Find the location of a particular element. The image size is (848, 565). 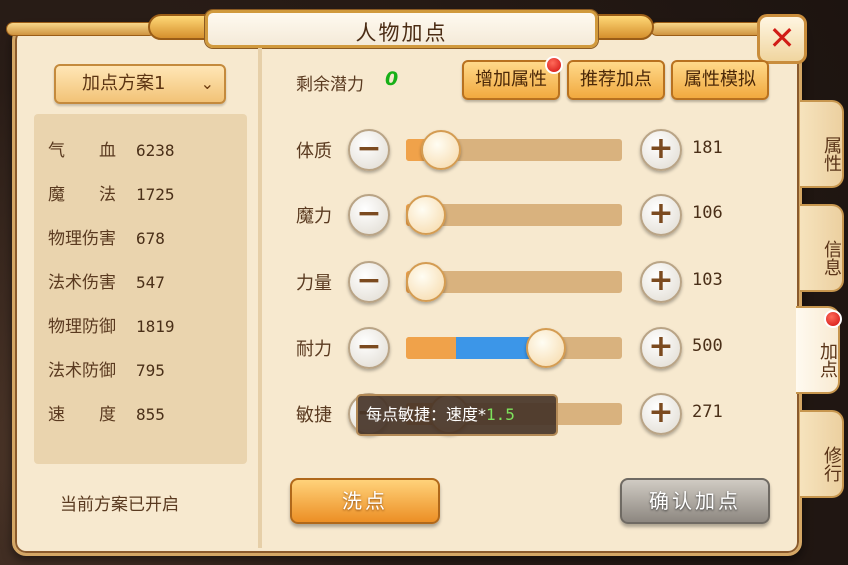

recommend-label: 推荐加点 is located at coordinates (616, 79).